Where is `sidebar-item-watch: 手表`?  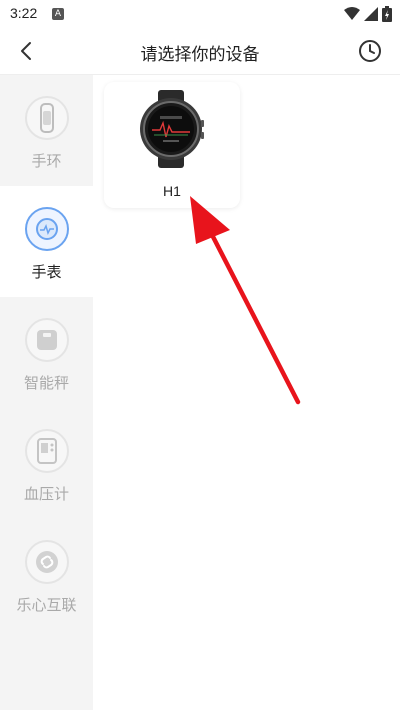
sidebar-item-watch: 手表 is located at coordinates (46, 241).